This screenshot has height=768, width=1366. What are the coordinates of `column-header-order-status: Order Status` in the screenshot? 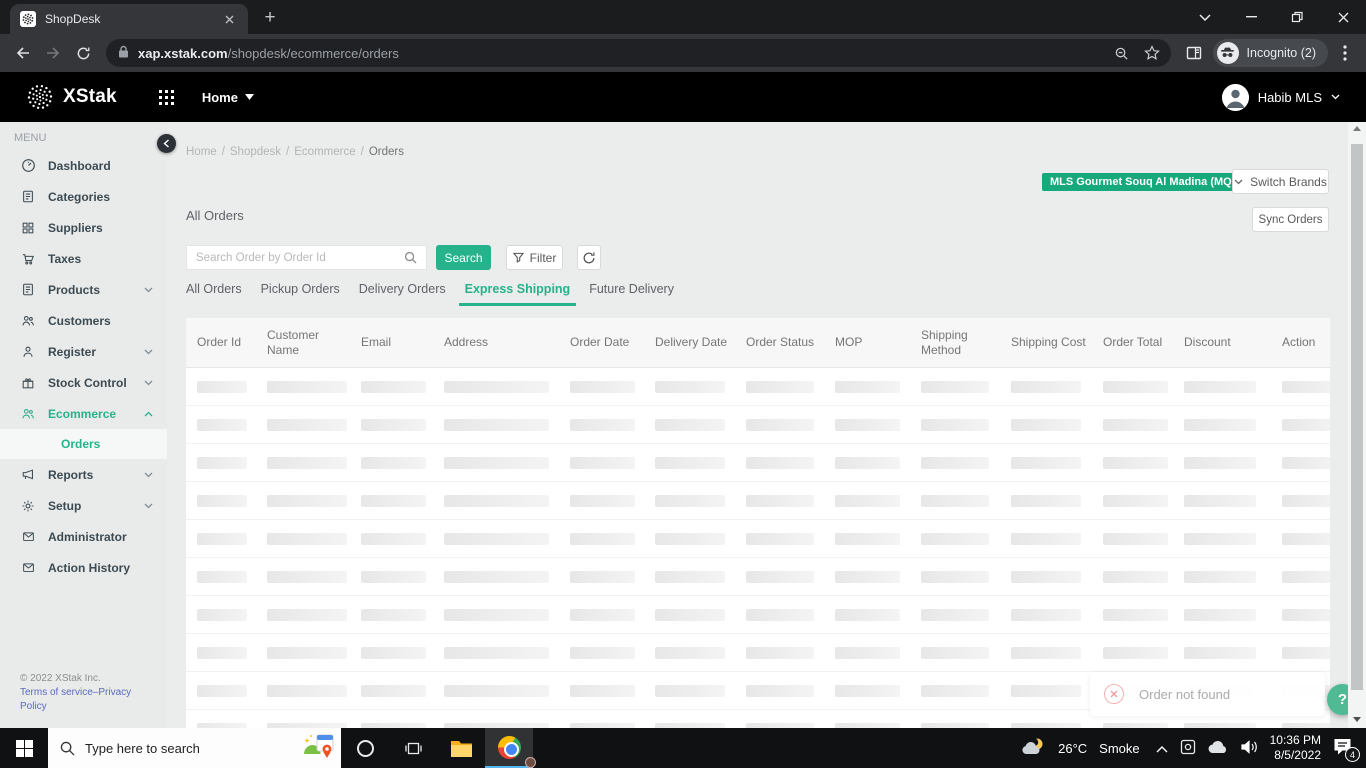 It's located at (780, 342).